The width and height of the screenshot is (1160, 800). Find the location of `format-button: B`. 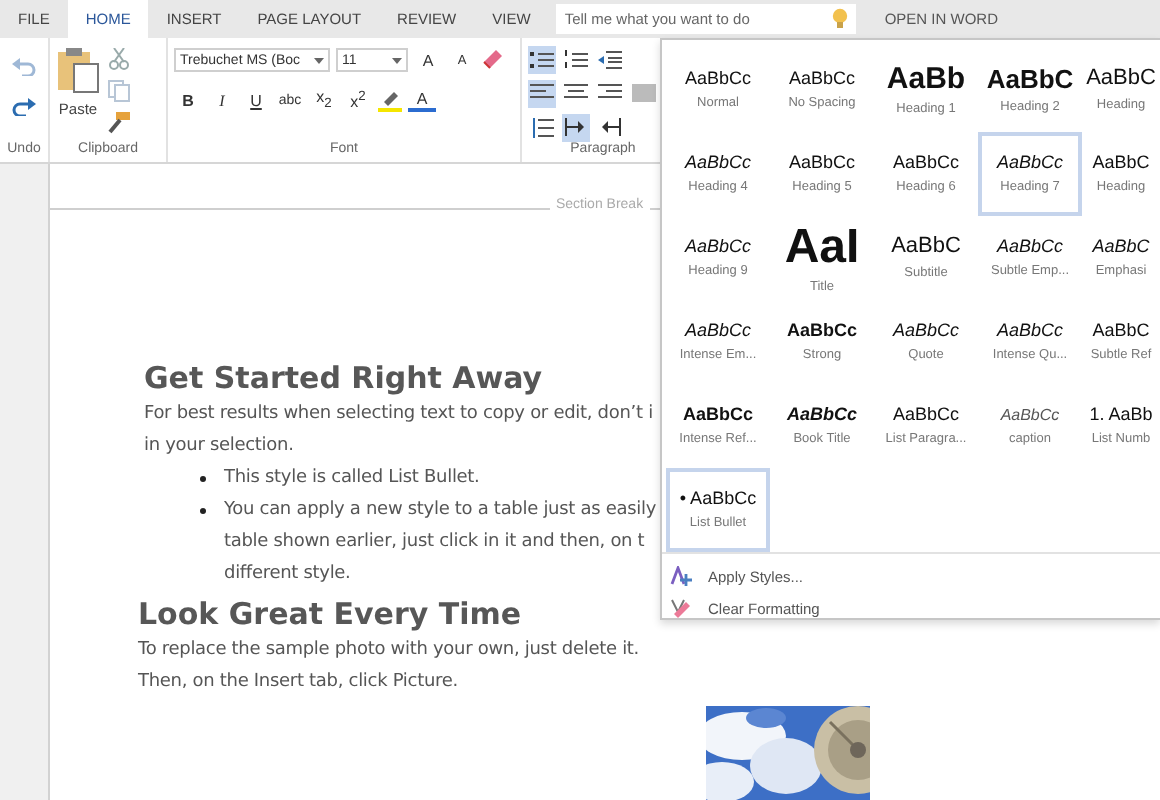

format-button: B is located at coordinates (188, 100).